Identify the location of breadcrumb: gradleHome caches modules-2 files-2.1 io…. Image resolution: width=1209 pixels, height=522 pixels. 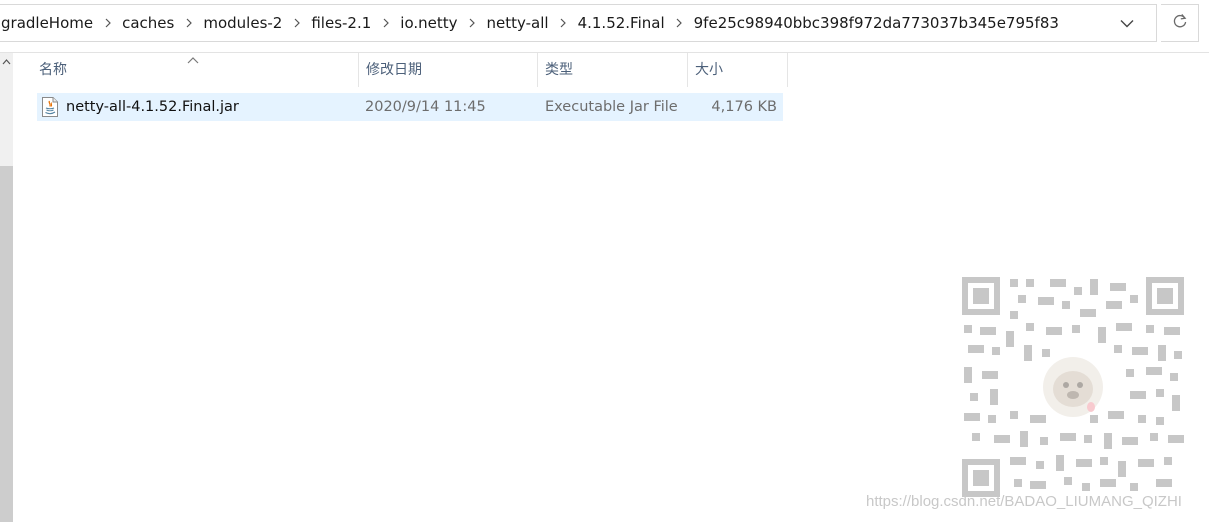
(578, 23).